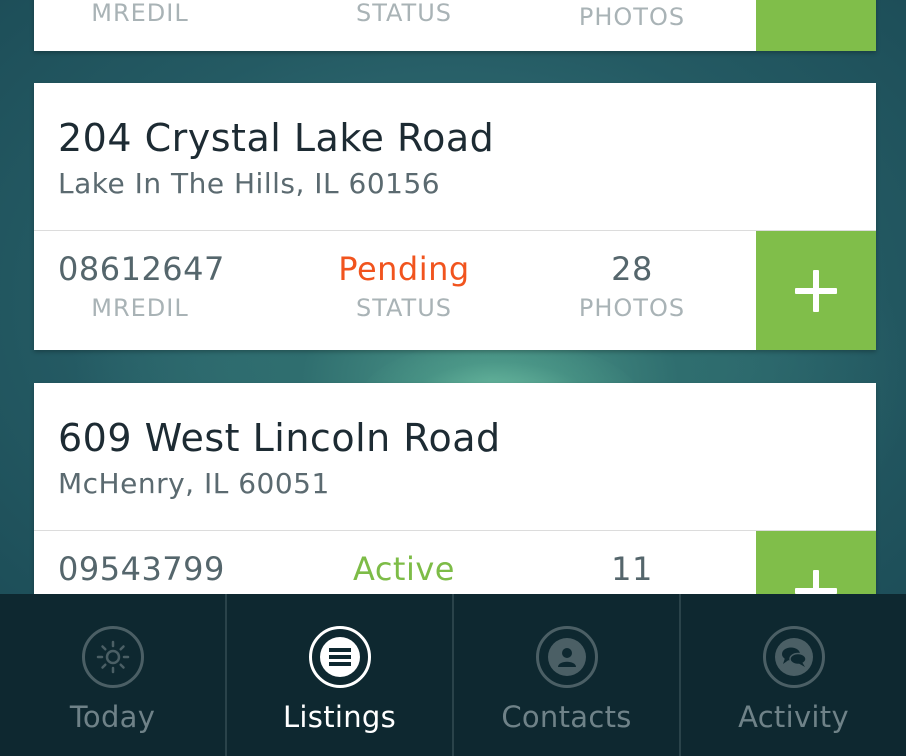 The height and width of the screenshot is (756, 906). Describe the element at coordinates (194, 483) in the screenshot. I see `listing-city: McHenry, IL 60051` at that location.